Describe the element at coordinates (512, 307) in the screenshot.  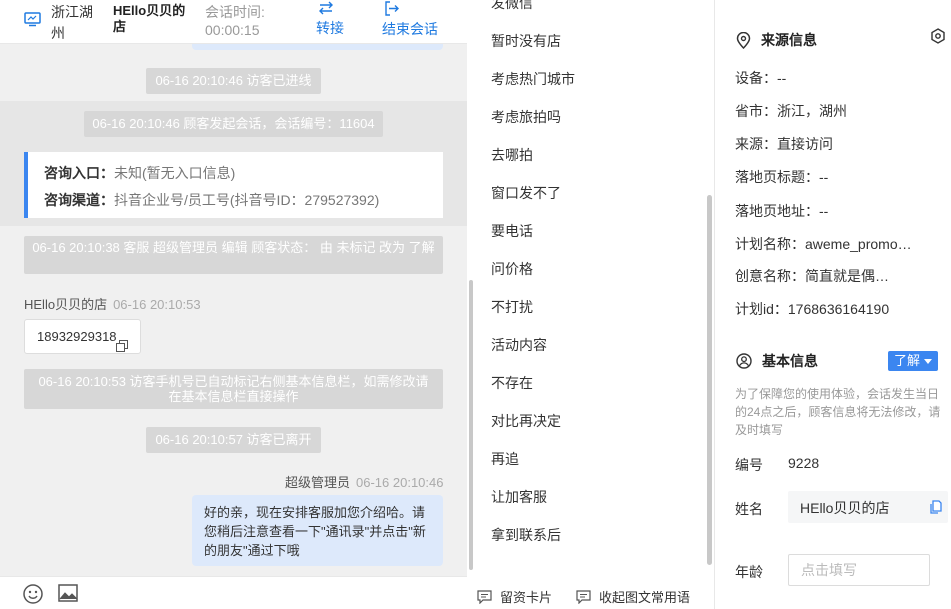
I see `phrase-item: 不打扰` at that location.